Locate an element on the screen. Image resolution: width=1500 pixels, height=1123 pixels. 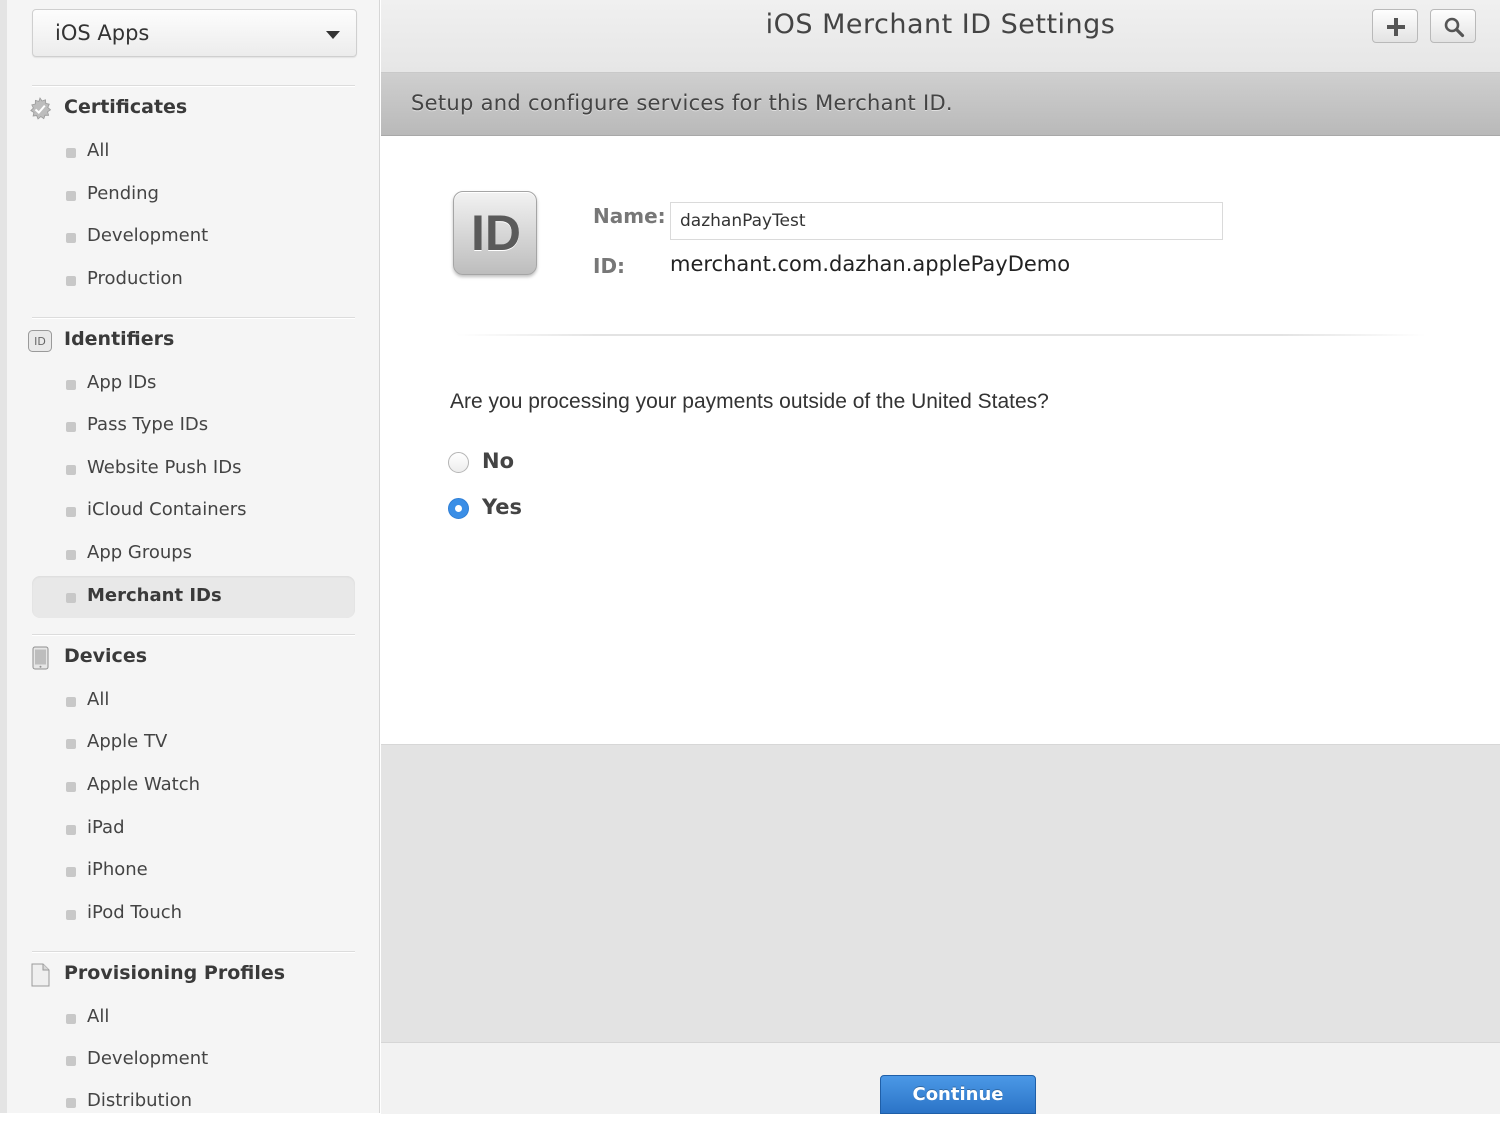
name-label: Name: is located at coordinates (629, 216).